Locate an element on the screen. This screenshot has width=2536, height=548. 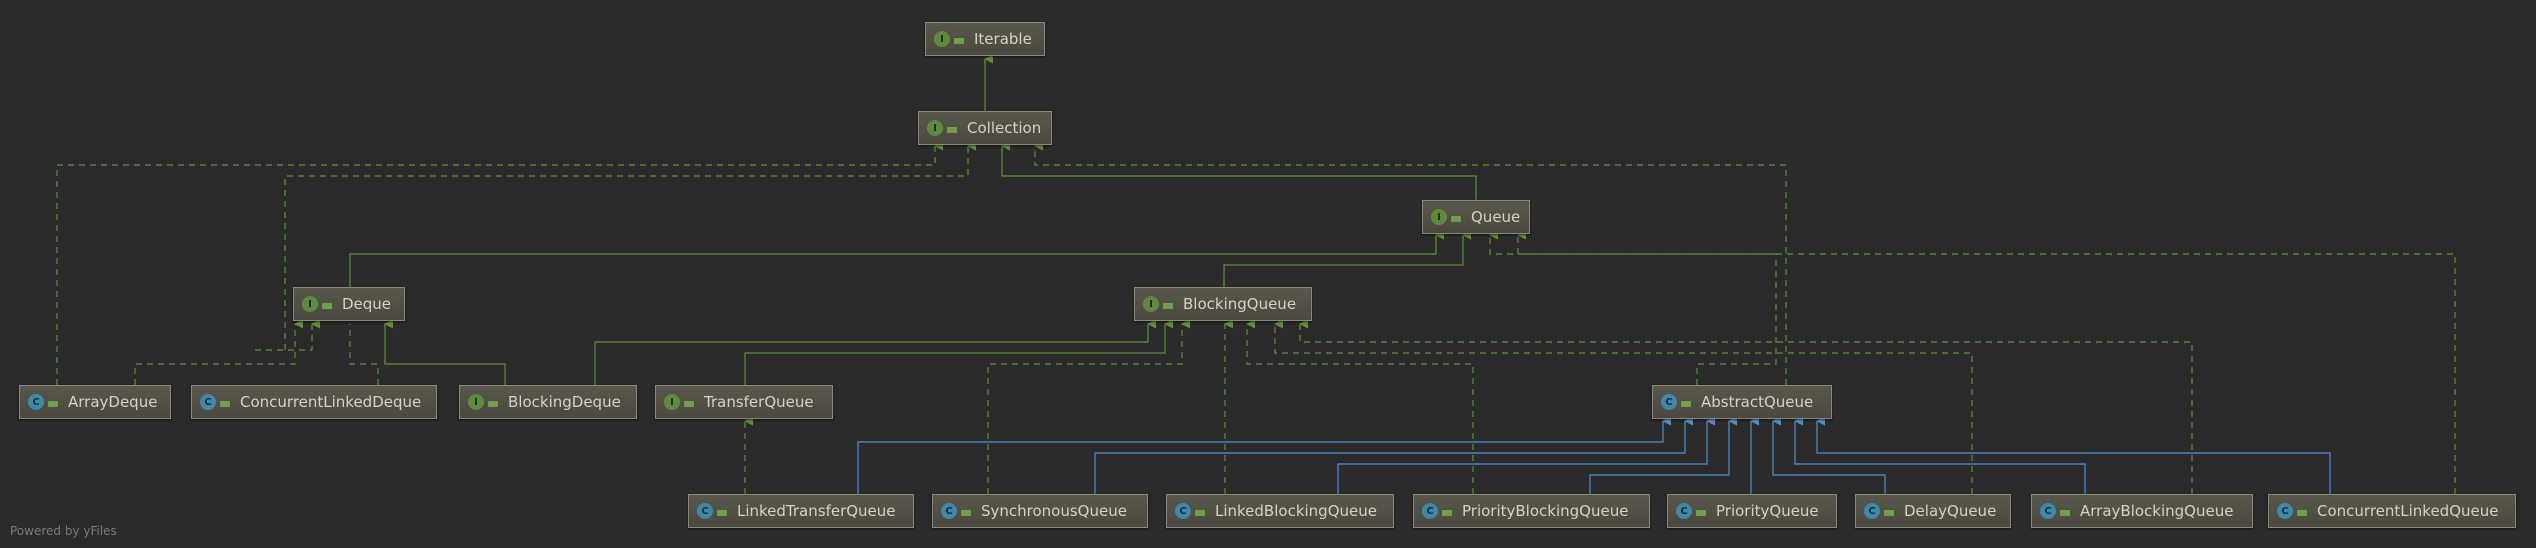
node-label: BlockingQueue is located at coordinates (1240, 304).